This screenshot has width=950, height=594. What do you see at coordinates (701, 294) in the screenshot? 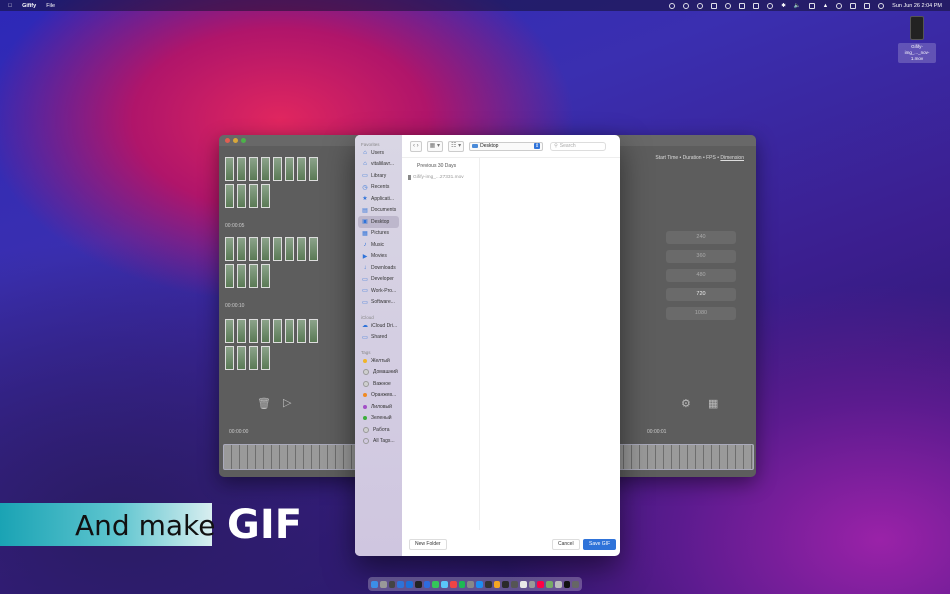
I see `dimension-option-selected: 720` at bounding box center [701, 294].